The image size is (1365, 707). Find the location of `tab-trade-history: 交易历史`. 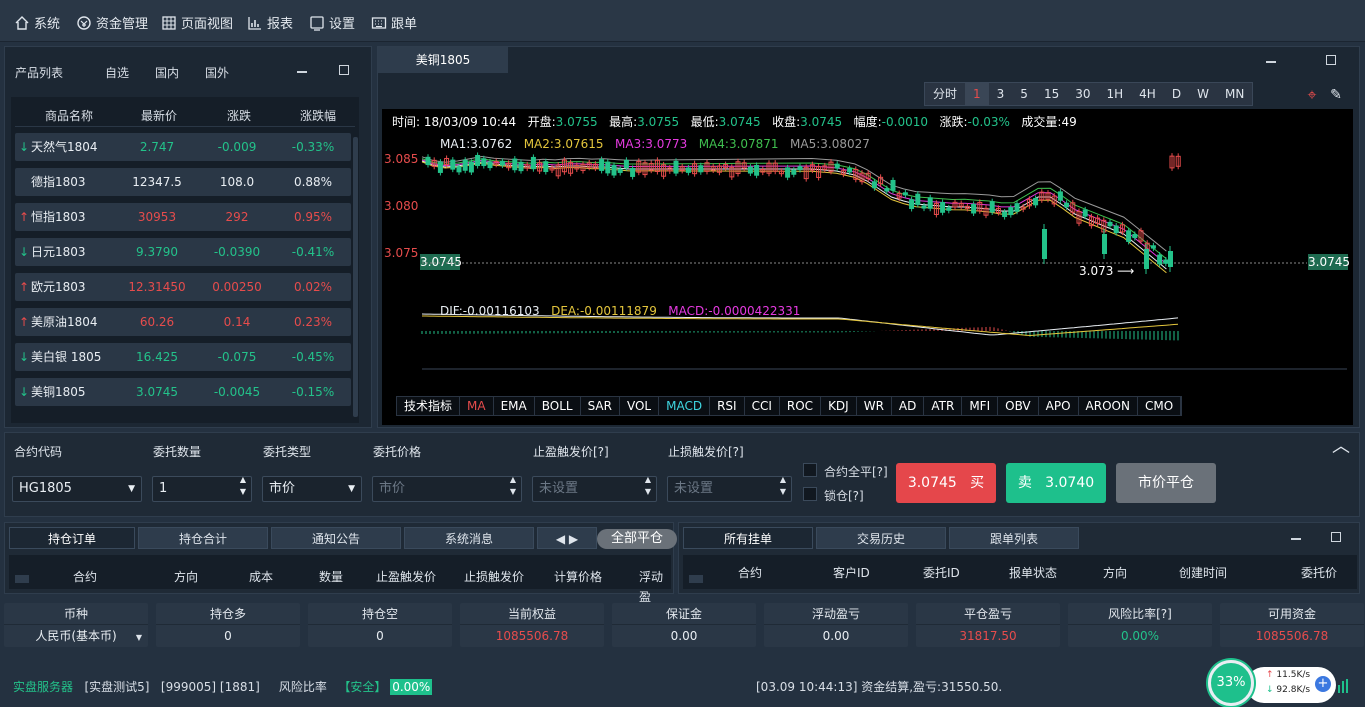

tab-trade-history: 交易历史 is located at coordinates (881, 538).